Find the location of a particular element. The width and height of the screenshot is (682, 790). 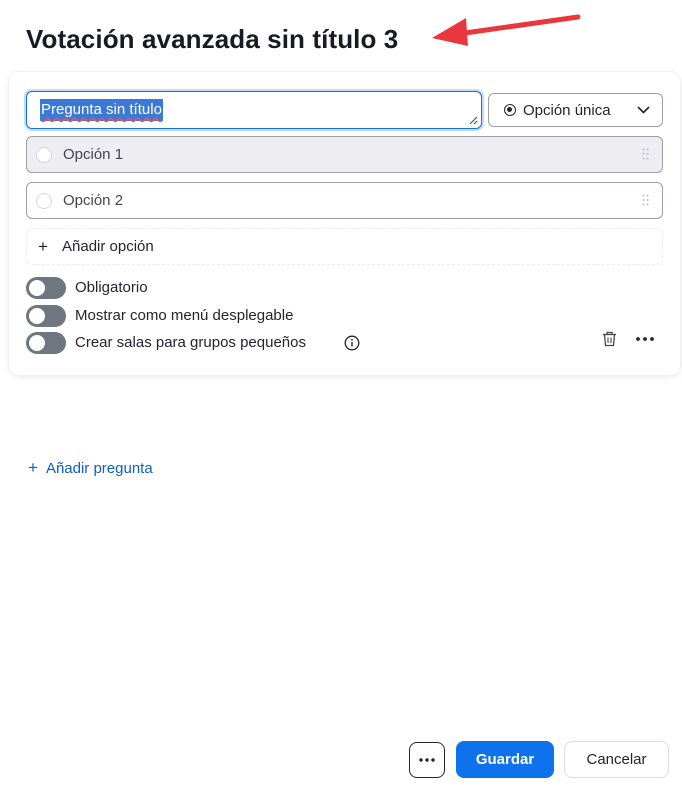

breakout-label: Crear salas para grupos pequeños is located at coordinates (190, 342).